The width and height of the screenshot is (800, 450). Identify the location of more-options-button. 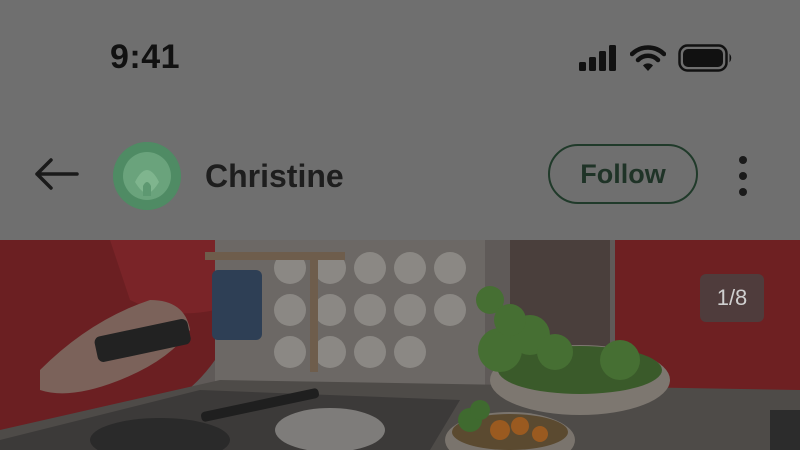
(743, 176).